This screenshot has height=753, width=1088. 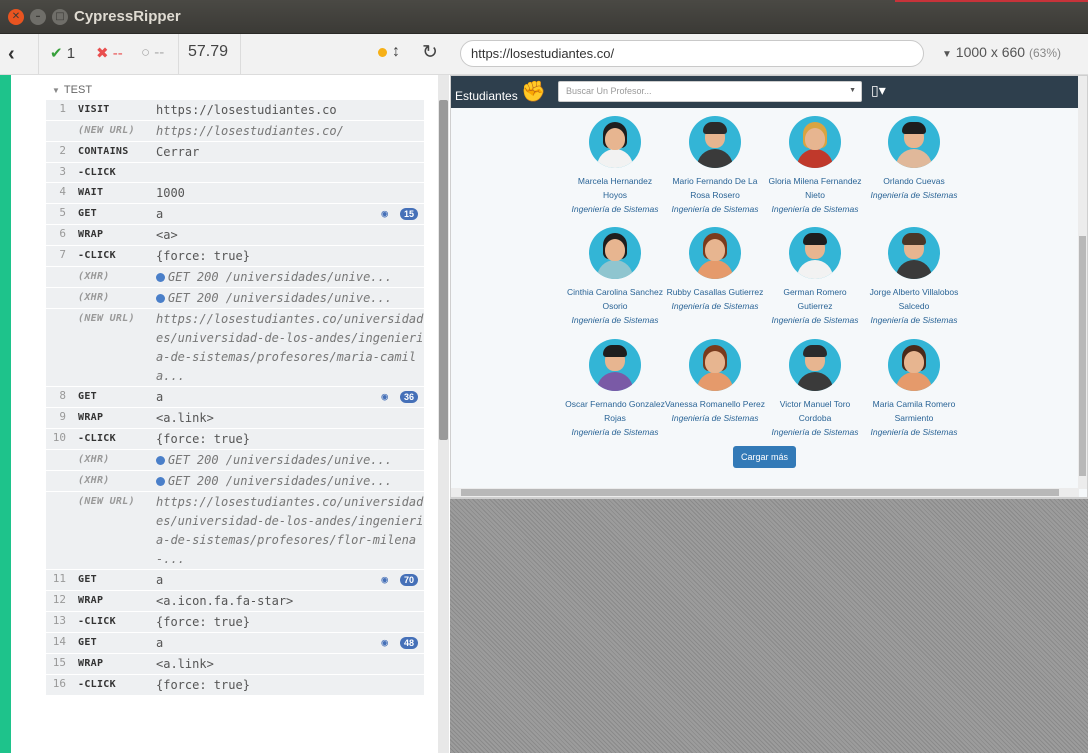 What do you see at coordinates (146, 52) in the screenshot?
I see `pending-circle-icon: ○` at bounding box center [146, 52].